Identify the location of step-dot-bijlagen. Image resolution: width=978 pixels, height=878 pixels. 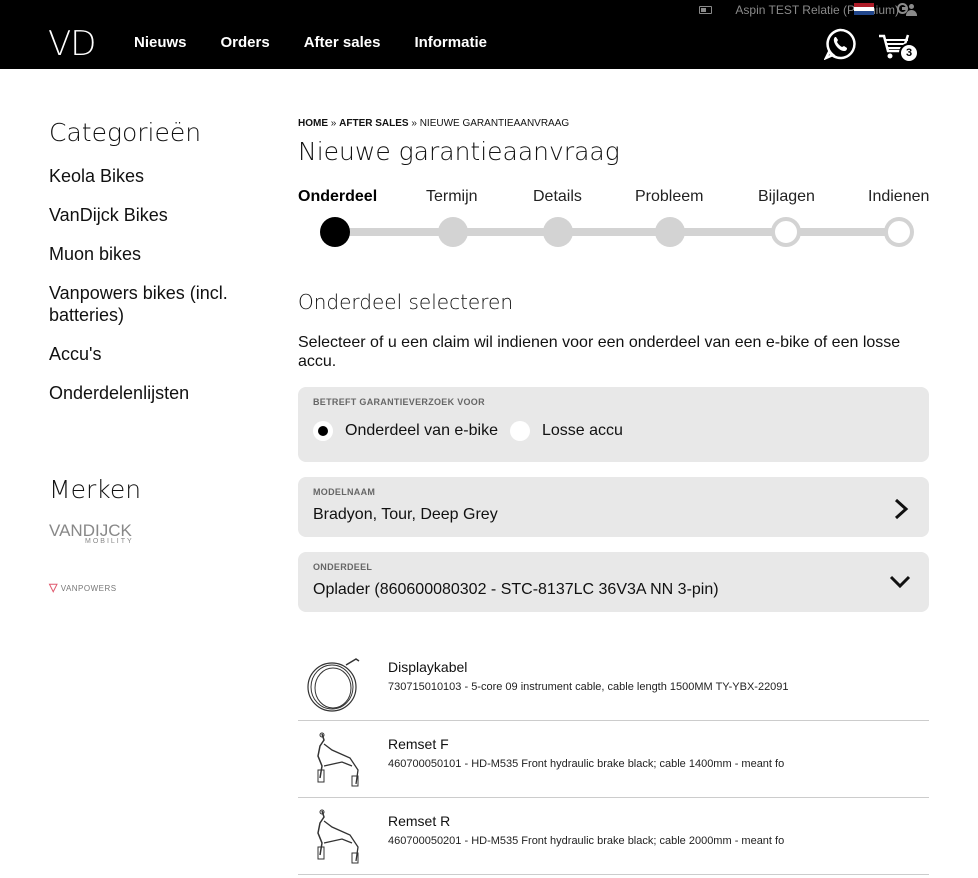
(786, 232).